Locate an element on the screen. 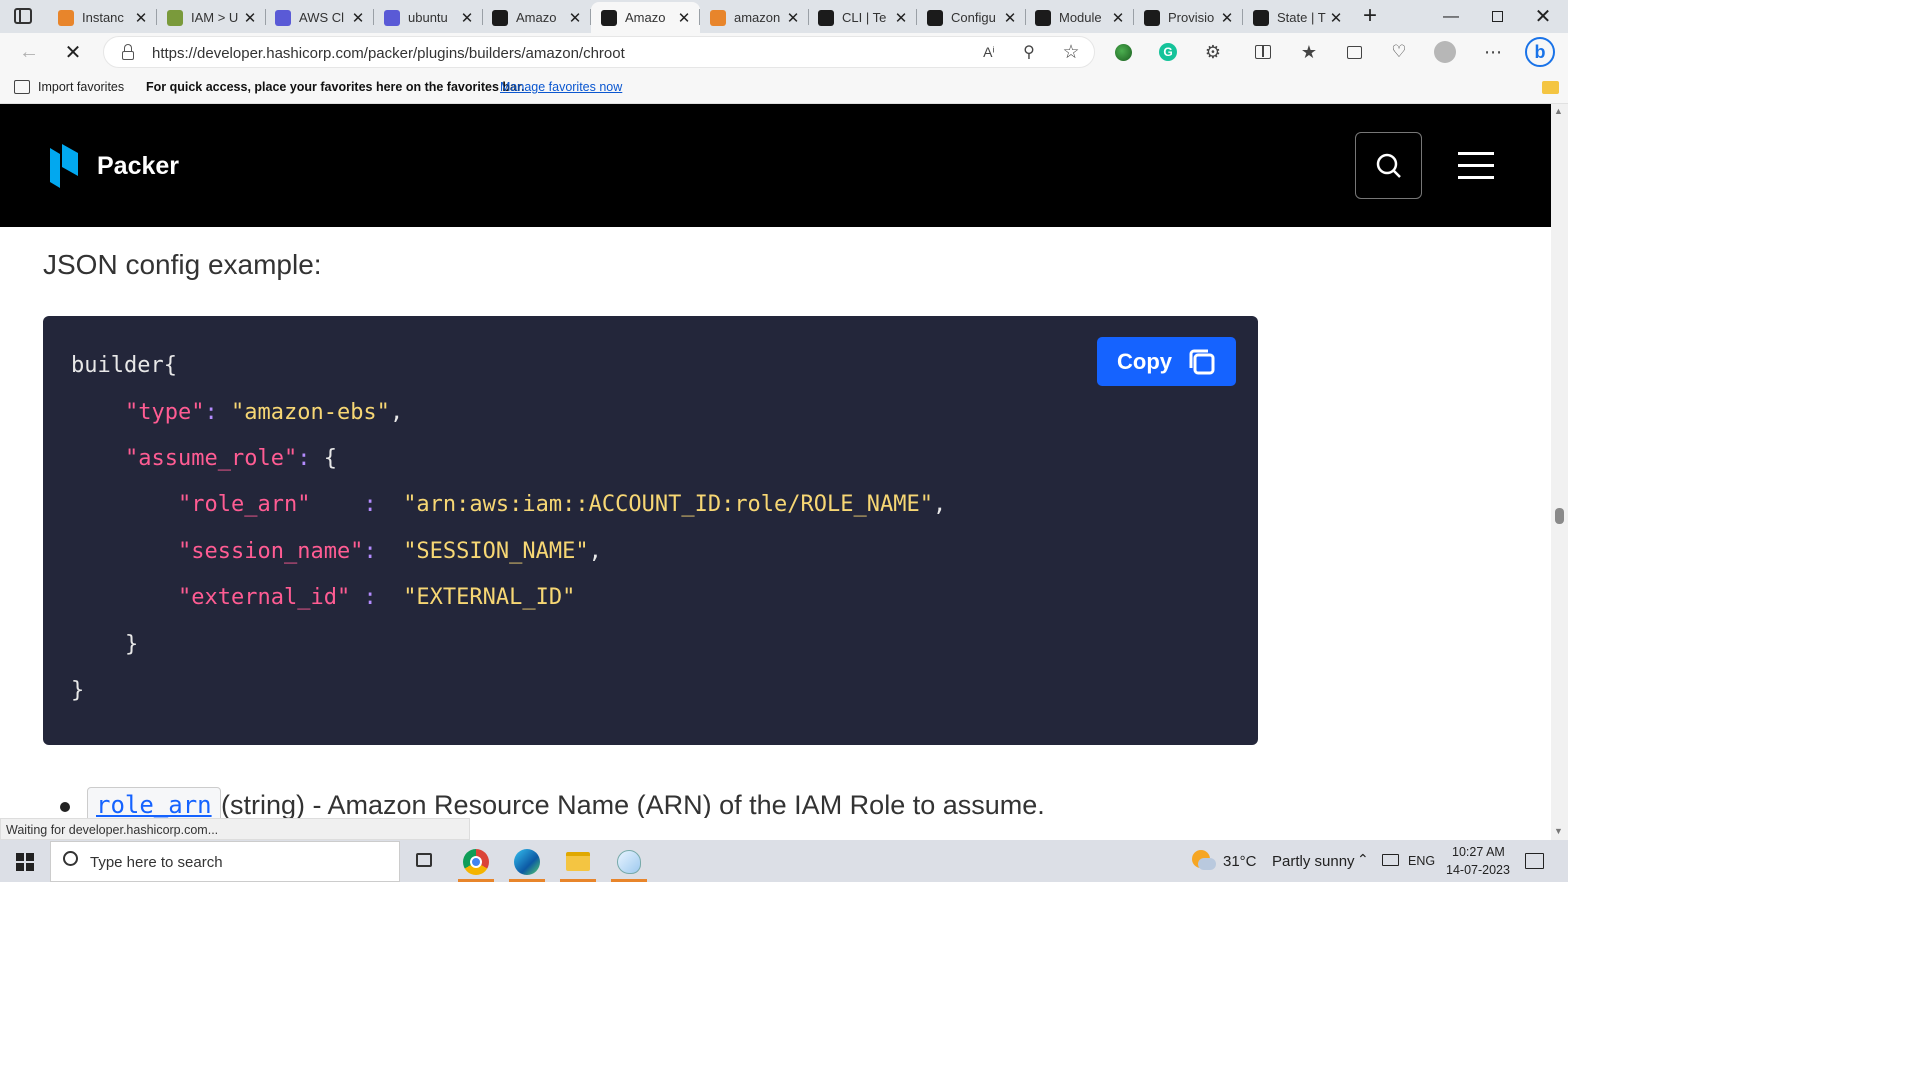 The width and height of the screenshot is (1920, 1080). explorer-active-indicator is located at coordinates (578, 880).